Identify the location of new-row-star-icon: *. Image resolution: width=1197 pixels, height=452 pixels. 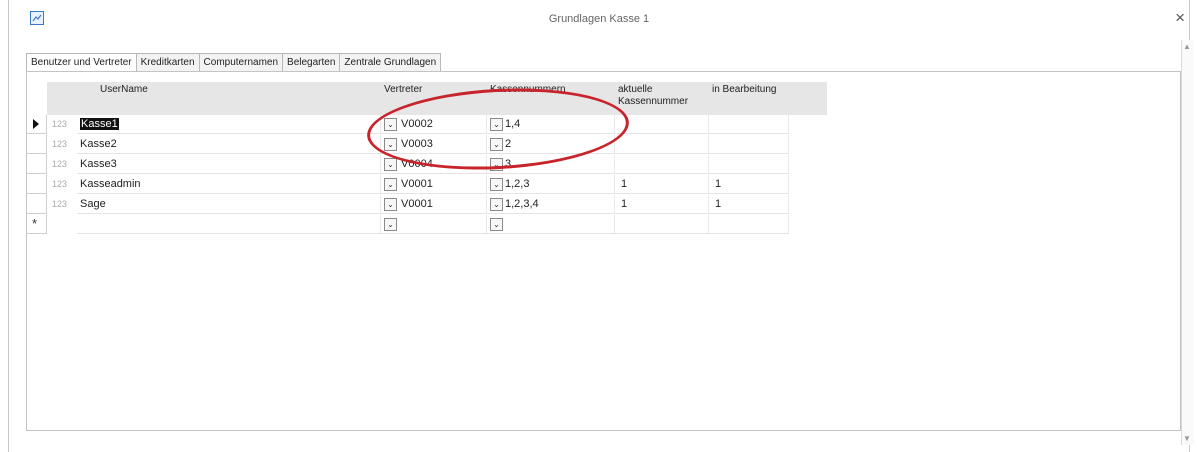
(35, 223).